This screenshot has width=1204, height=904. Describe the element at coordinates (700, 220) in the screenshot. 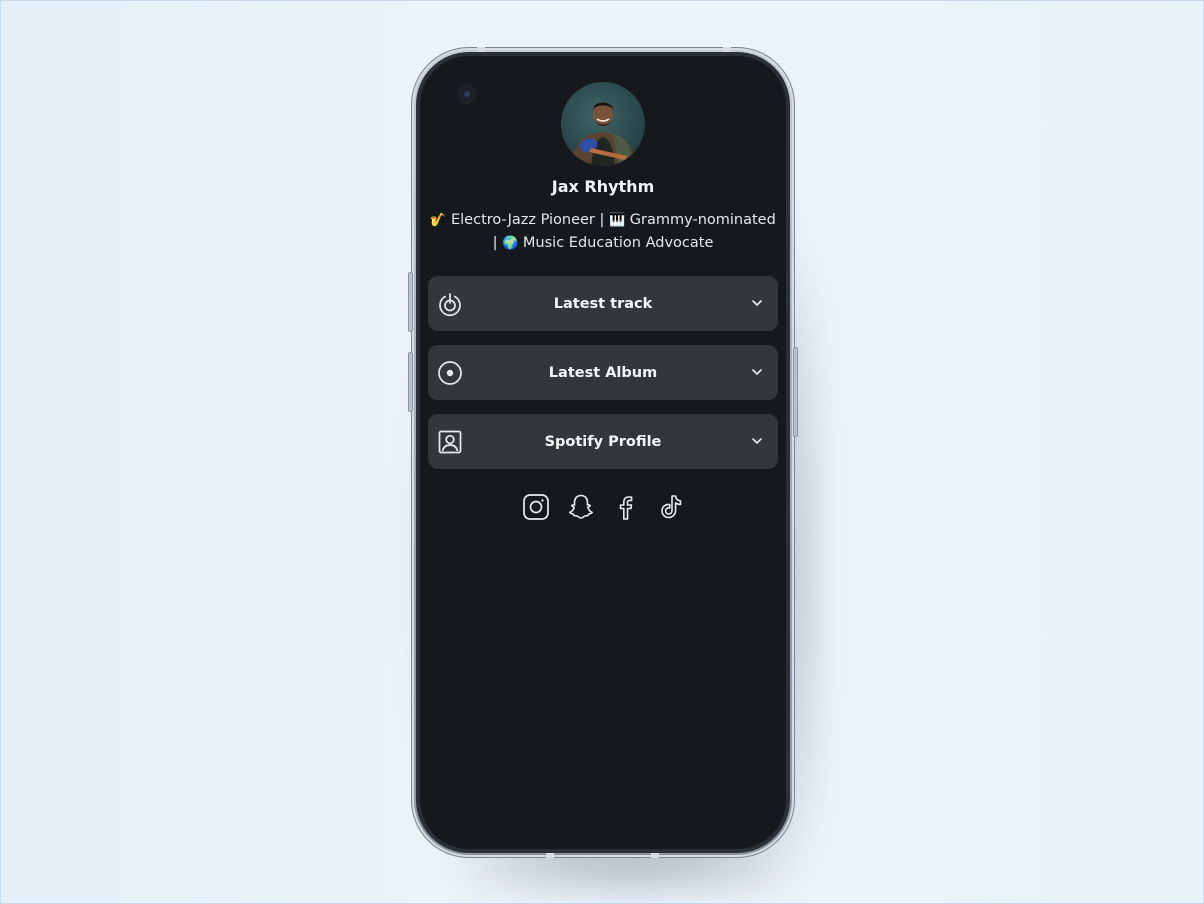

I see `bio-text: Grammy-nominated` at that location.